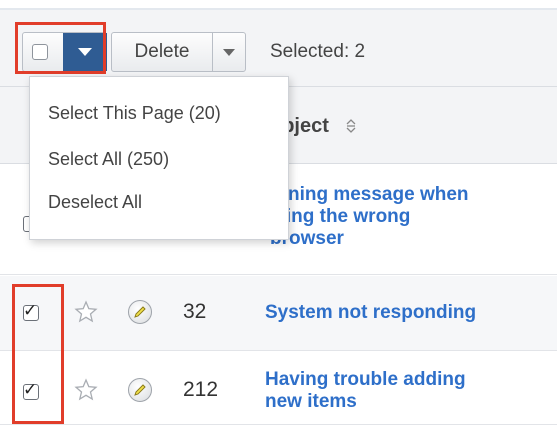 The height and width of the screenshot is (425, 557). I want to click on chevron-down-icon, so click(229, 52).